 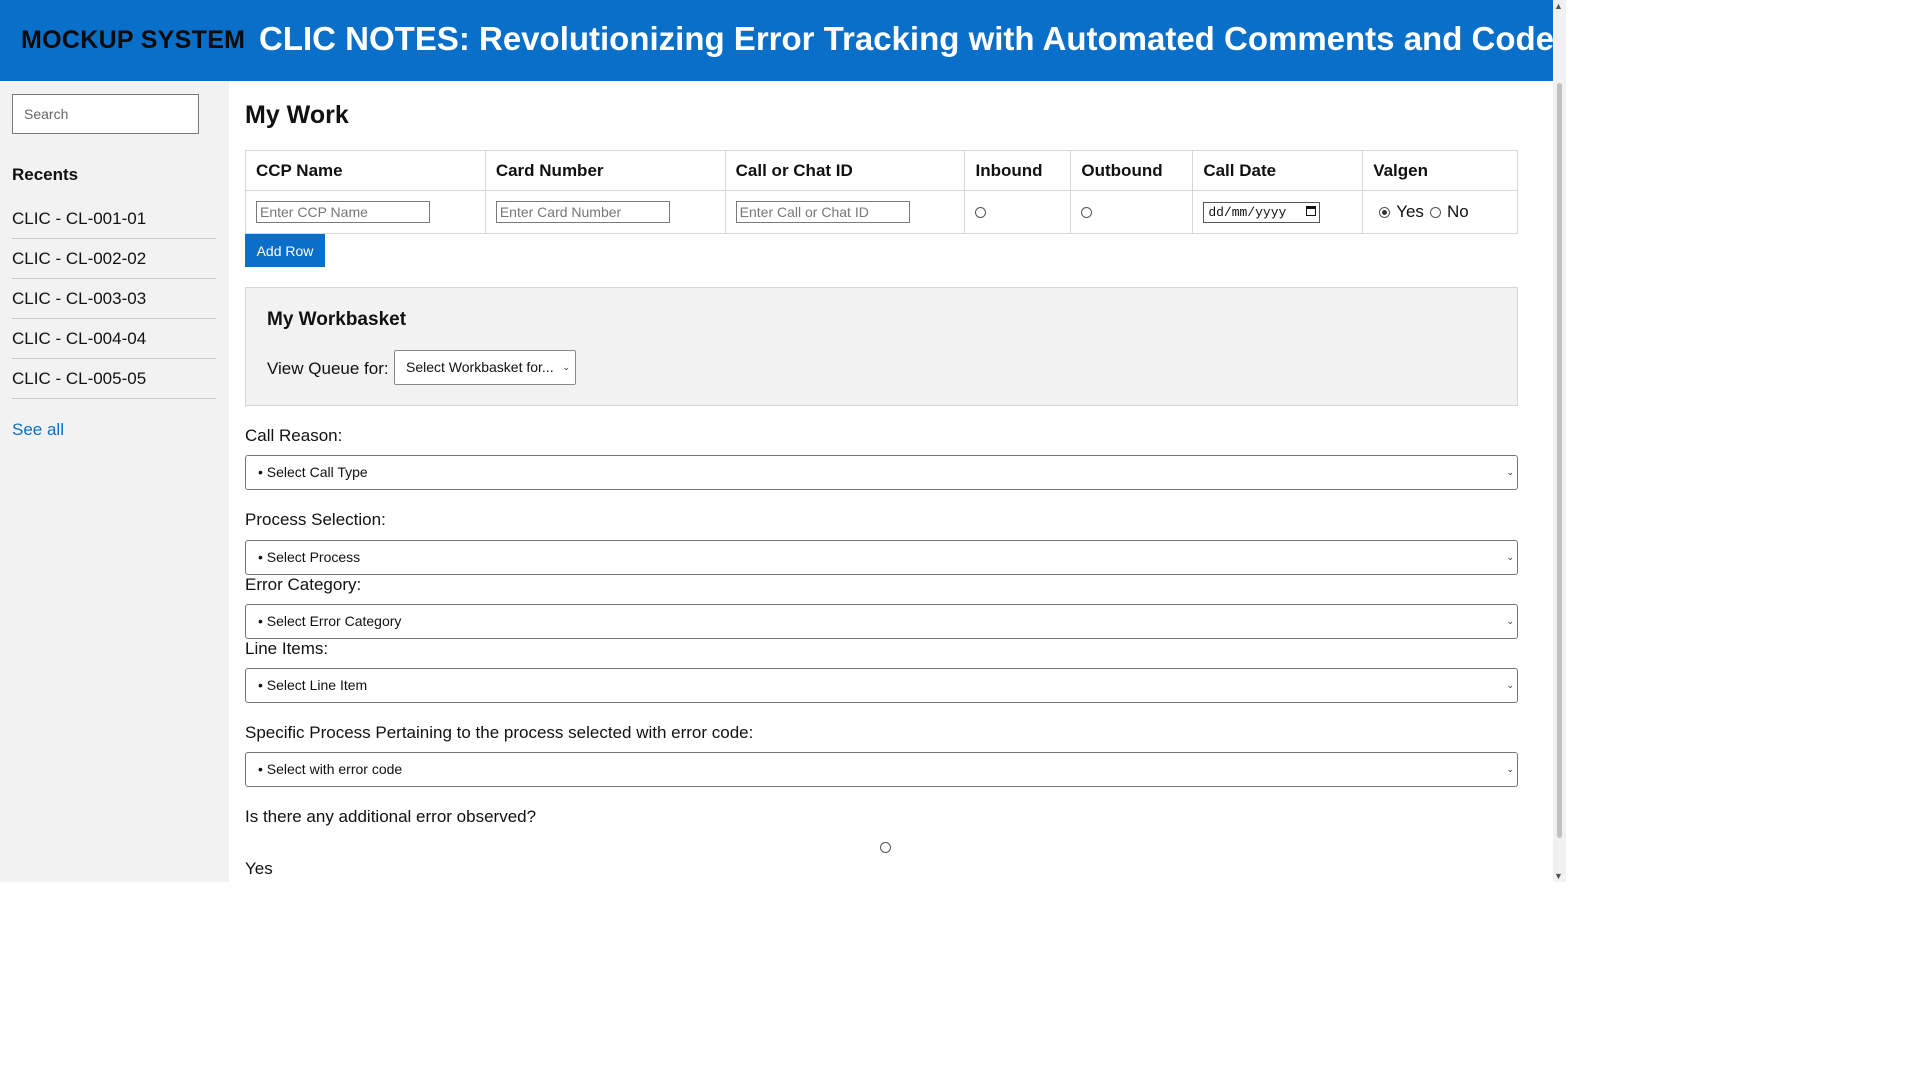 What do you see at coordinates (391, 816) in the screenshot?
I see `additional-error-question: Is there any additional error observed?` at bounding box center [391, 816].